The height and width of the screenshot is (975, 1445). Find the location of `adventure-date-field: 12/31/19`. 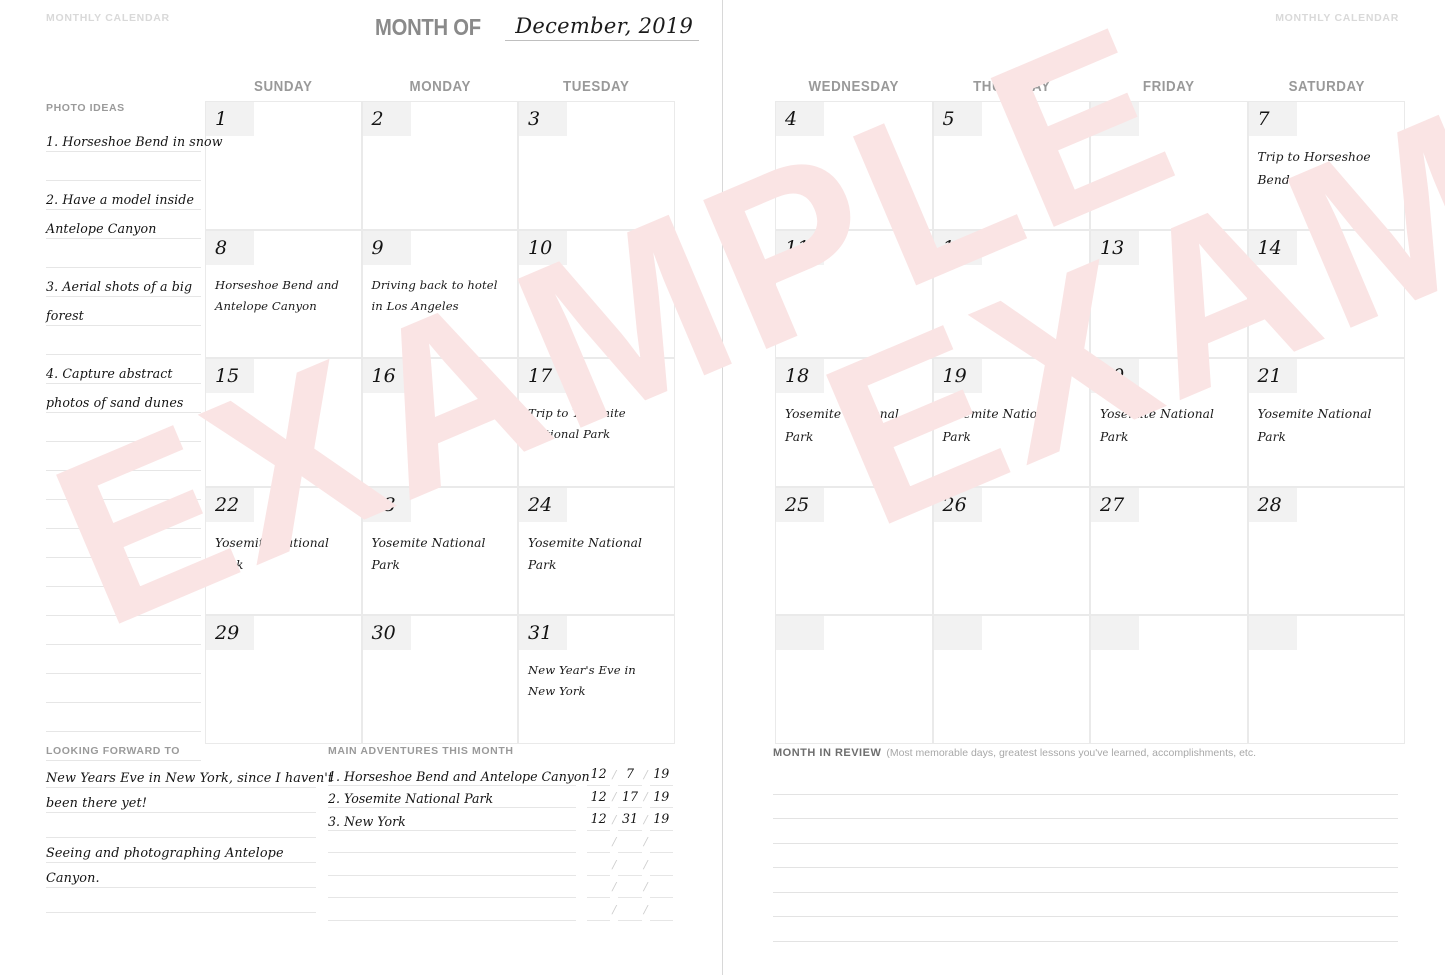

adventure-date-field: 12/31/19 is located at coordinates (629, 819).